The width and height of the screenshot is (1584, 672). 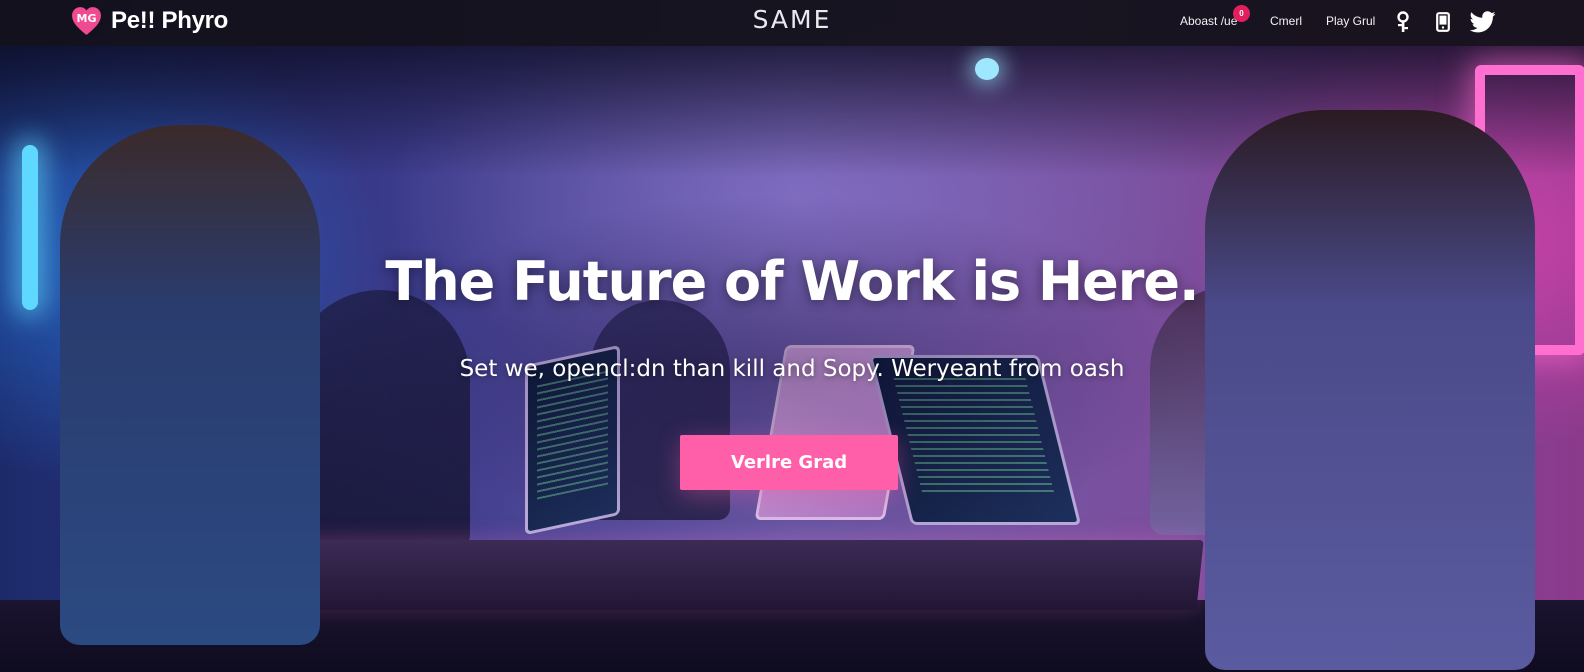 I want to click on hero-headline: The Future of Work is Here., so click(x=792, y=281).